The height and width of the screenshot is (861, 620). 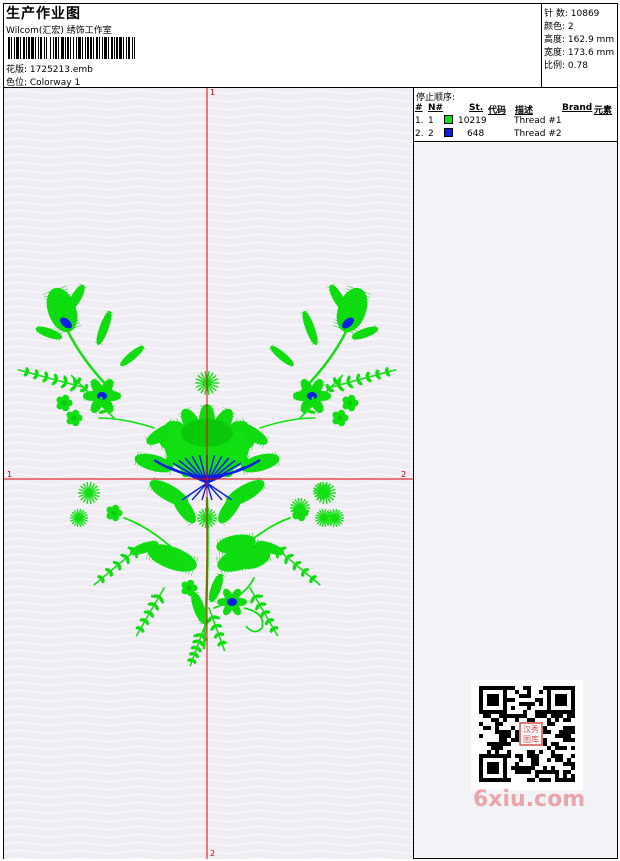 What do you see at coordinates (43, 83) in the screenshot?
I see `colorway: 色位: Colorway 1` at bounding box center [43, 83].